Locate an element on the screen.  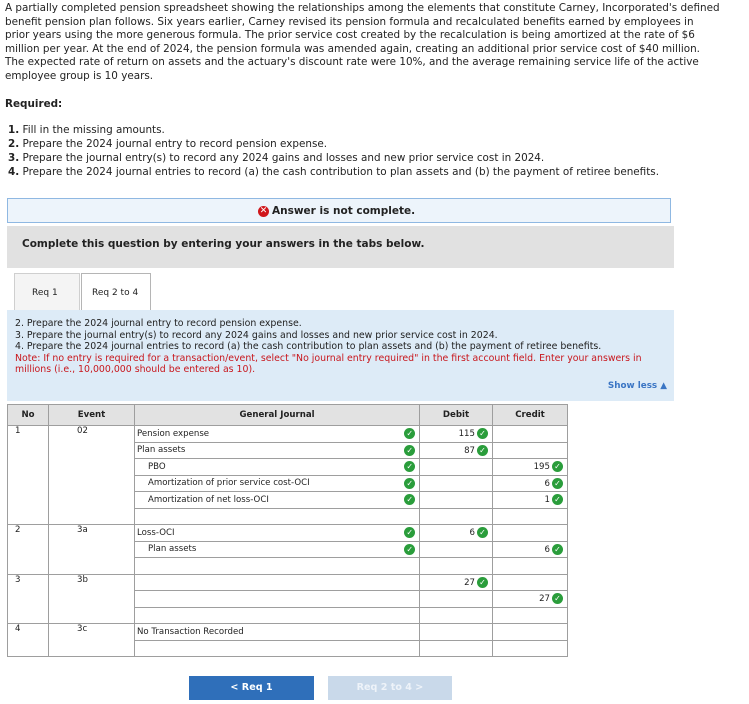
required-label: Required: is located at coordinates (34, 104).